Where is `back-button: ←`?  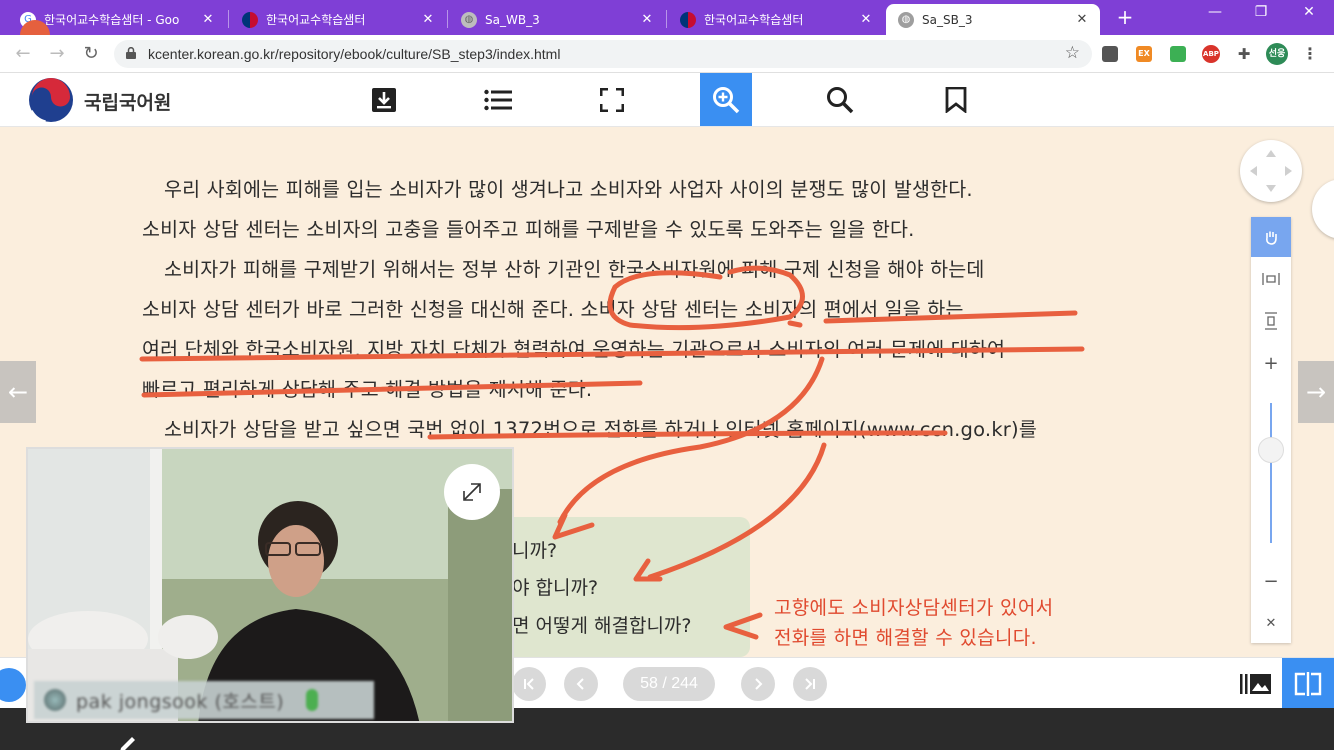
back-button: ← is located at coordinates (23, 54).